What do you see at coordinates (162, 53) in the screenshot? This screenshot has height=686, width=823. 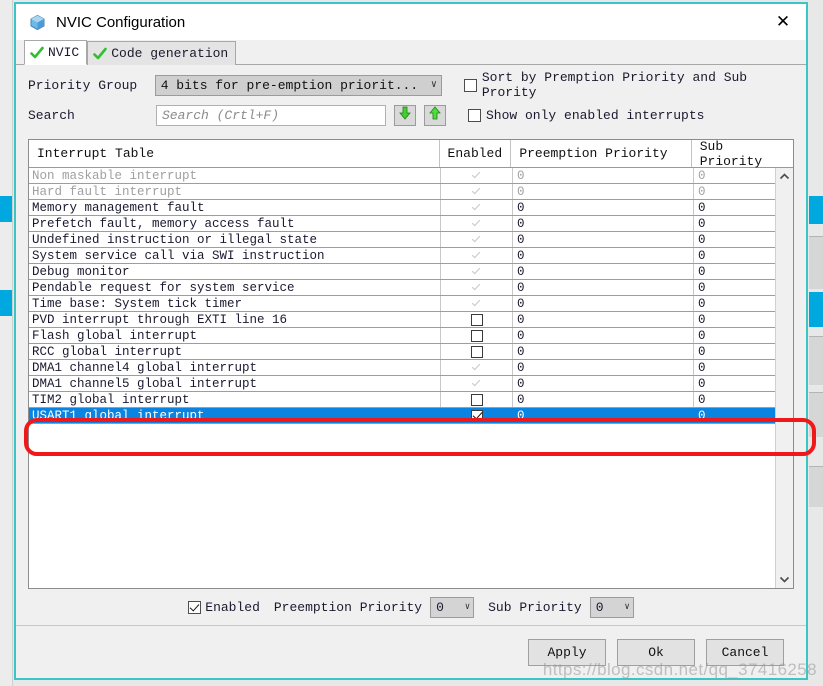 I see `tab-code-generation: Code generation` at bounding box center [162, 53].